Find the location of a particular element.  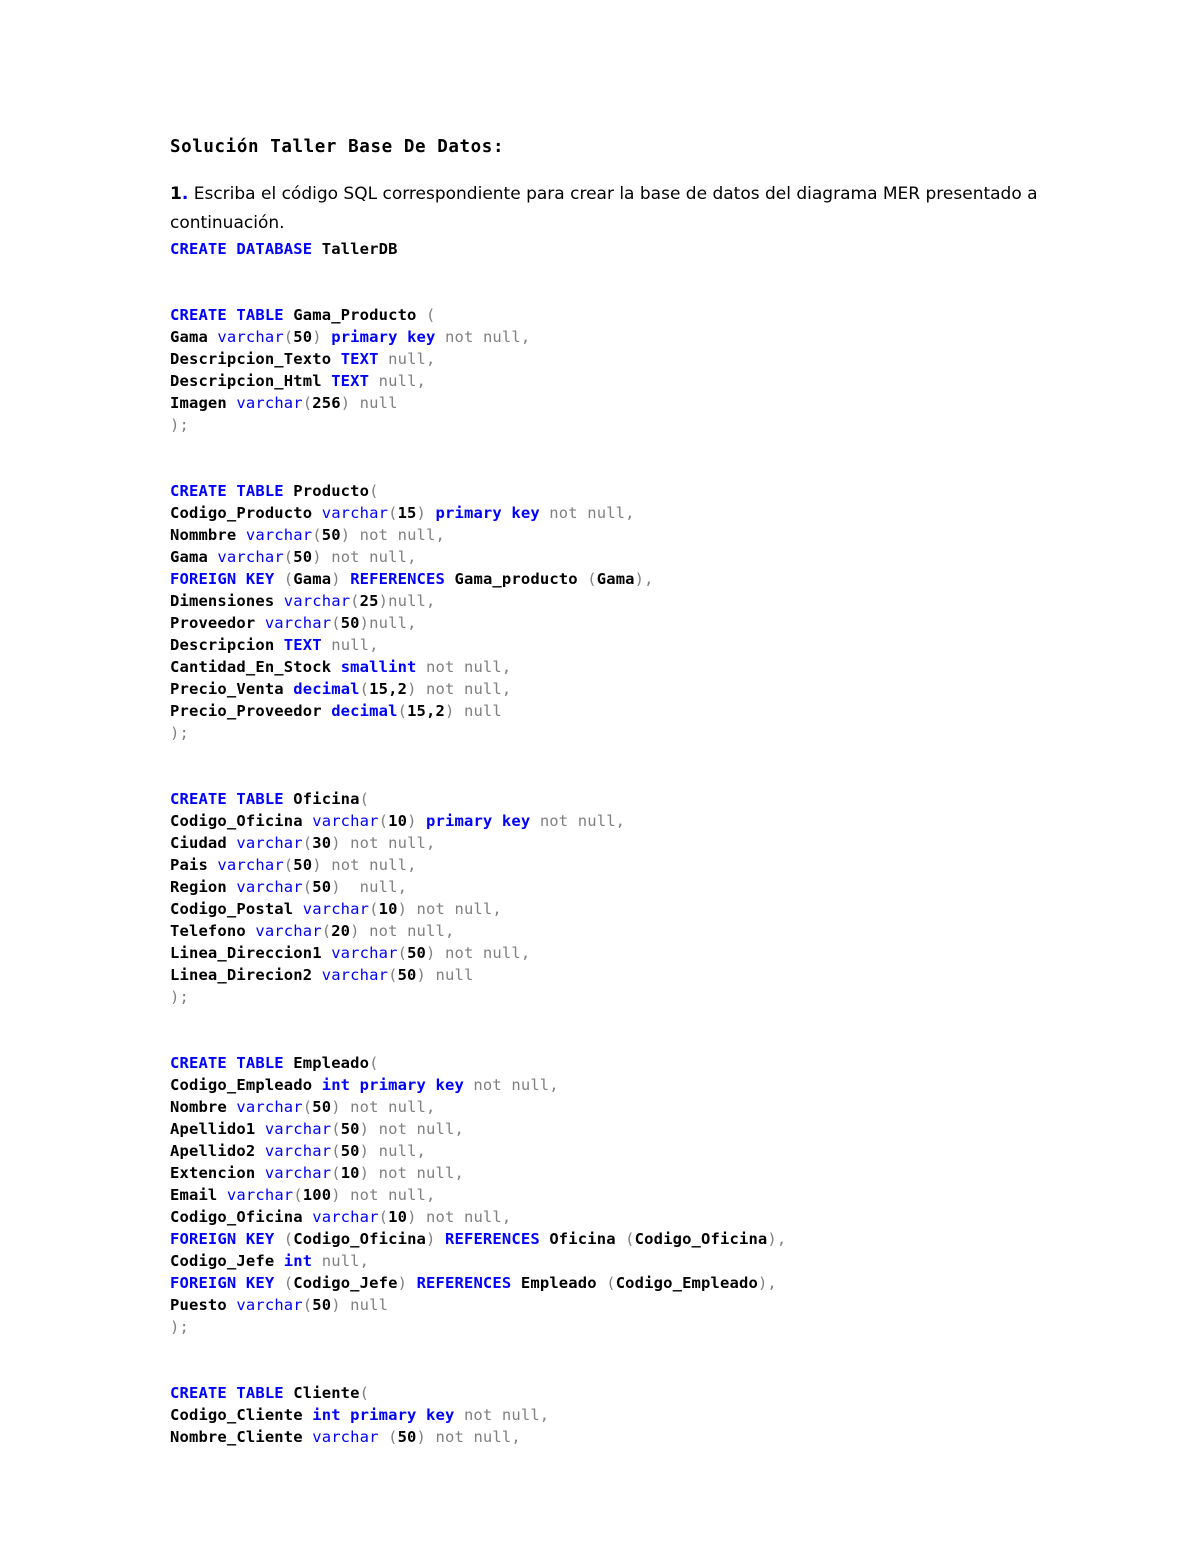

code-token: Telefono is located at coordinates (208, 931).